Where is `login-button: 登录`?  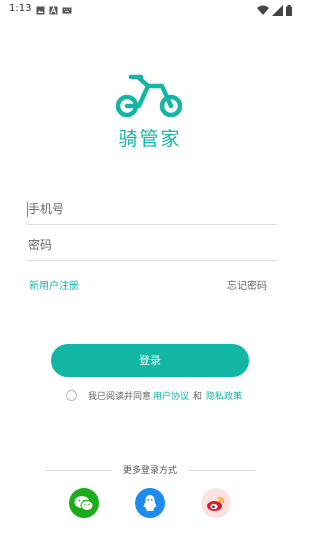 login-button: 登录 is located at coordinates (150, 360).